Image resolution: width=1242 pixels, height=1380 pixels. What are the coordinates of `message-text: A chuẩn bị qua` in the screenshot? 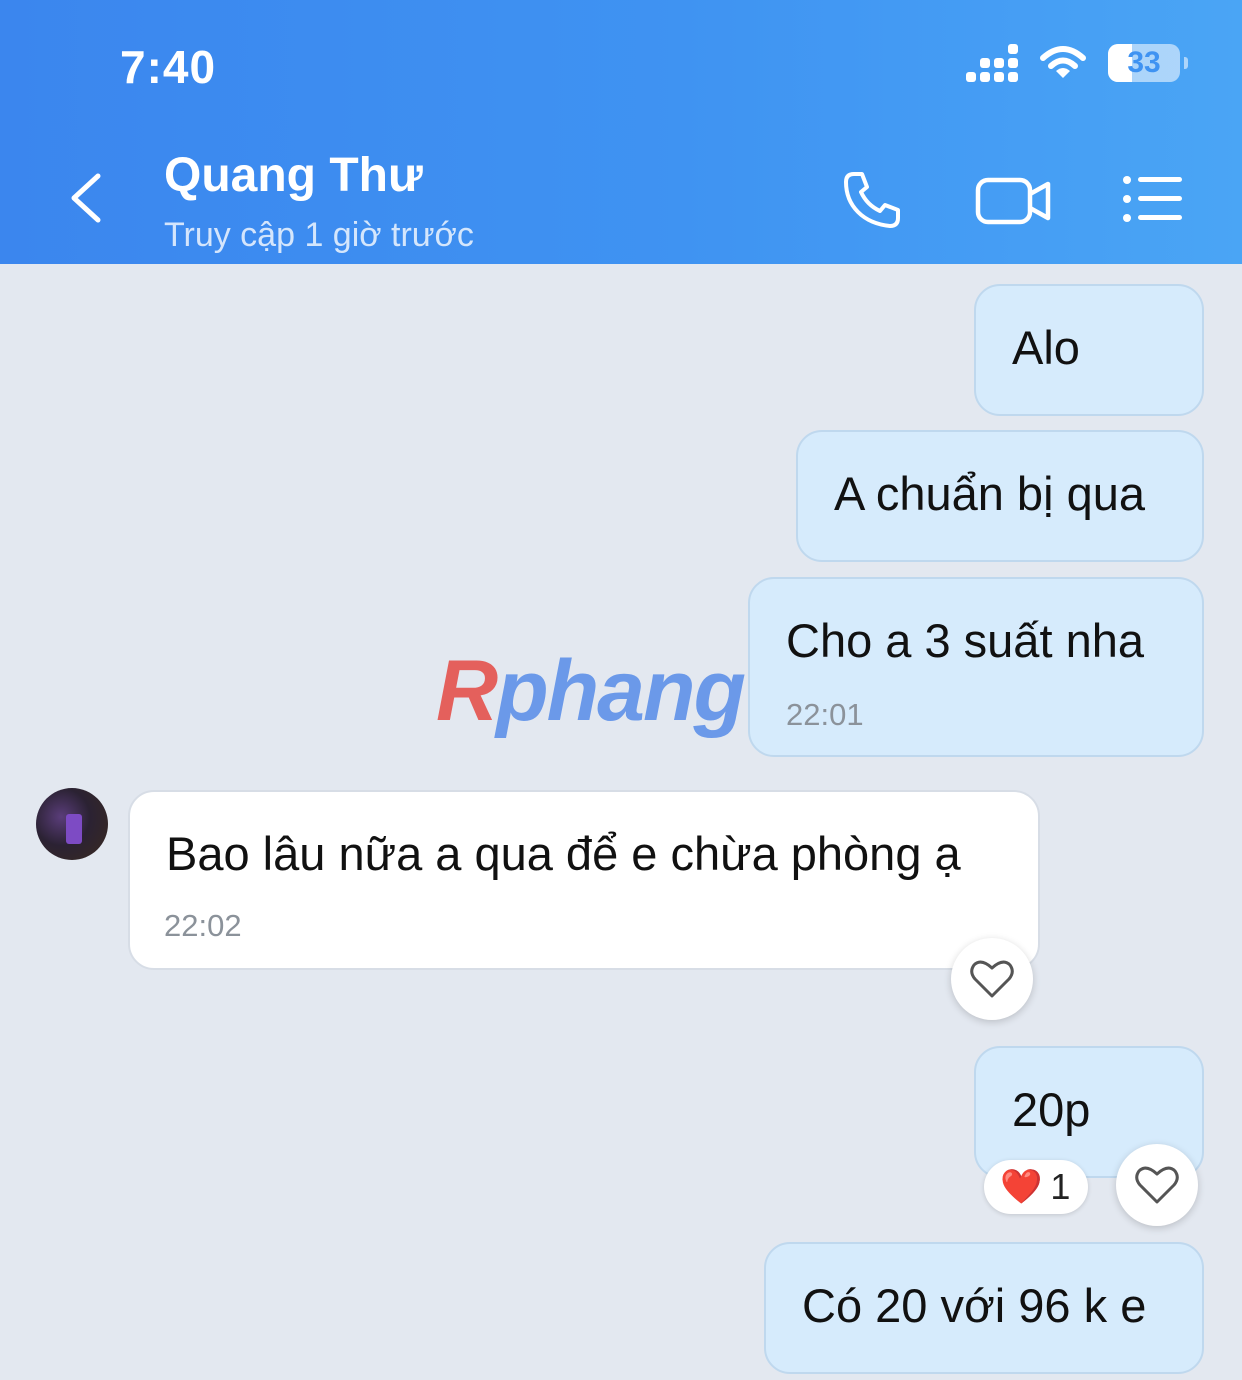 It's located at (989, 493).